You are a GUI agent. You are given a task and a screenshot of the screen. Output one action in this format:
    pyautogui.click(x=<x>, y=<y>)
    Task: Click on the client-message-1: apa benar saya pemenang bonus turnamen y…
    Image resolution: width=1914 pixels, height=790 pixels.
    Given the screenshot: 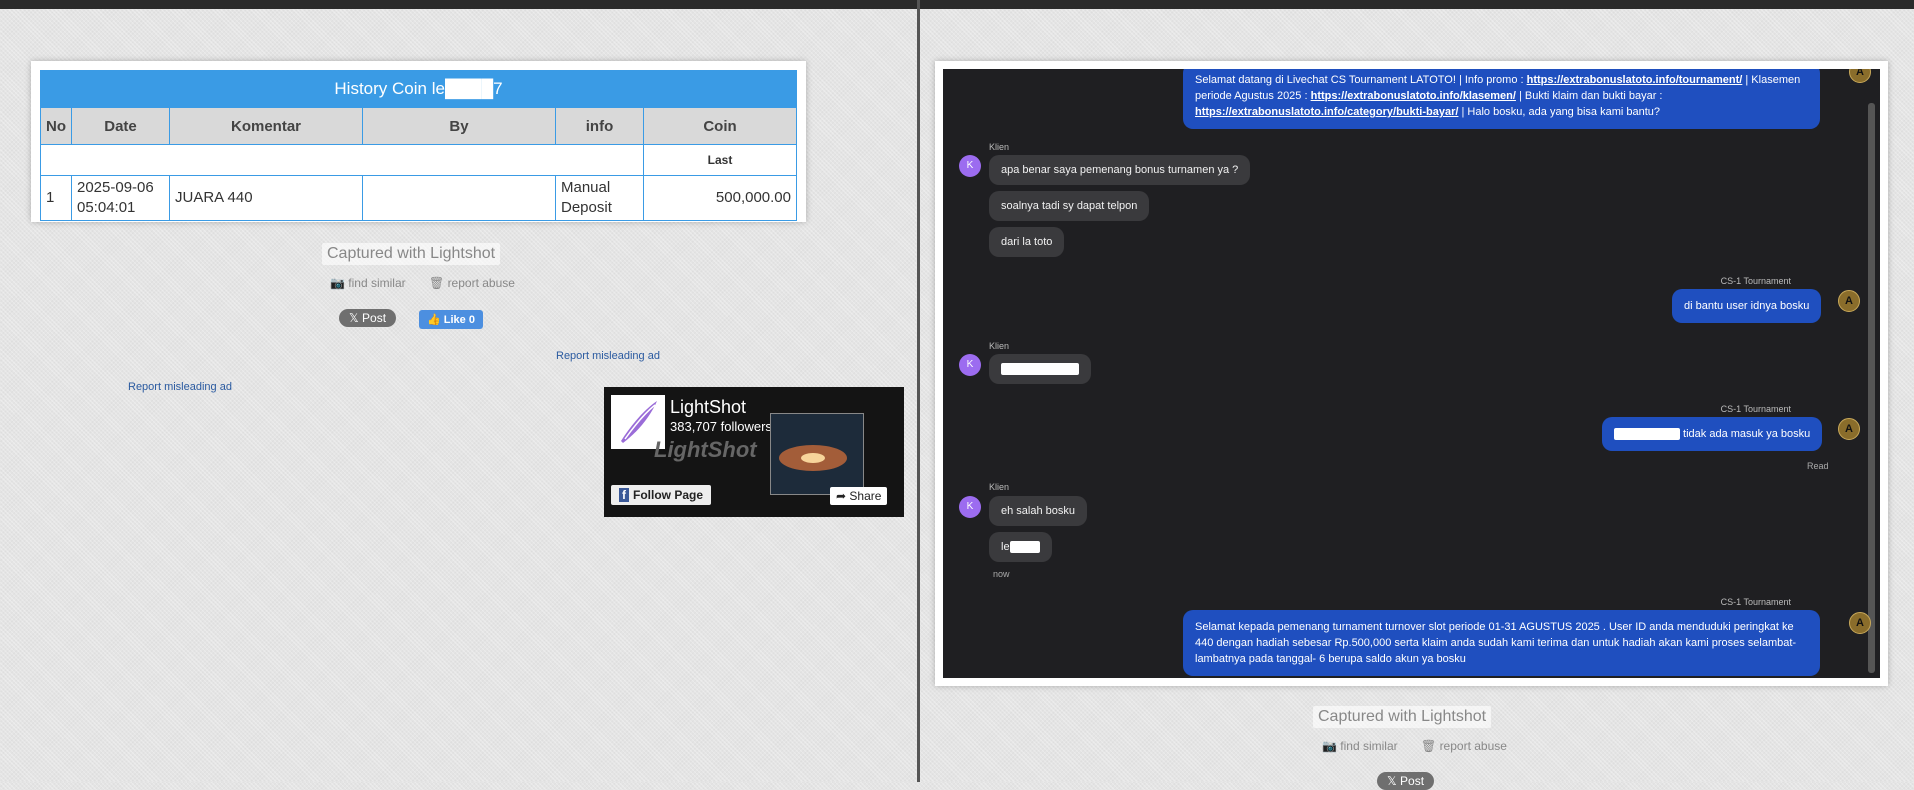 What is the action you would take?
    pyautogui.click(x=1120, y=170)
    